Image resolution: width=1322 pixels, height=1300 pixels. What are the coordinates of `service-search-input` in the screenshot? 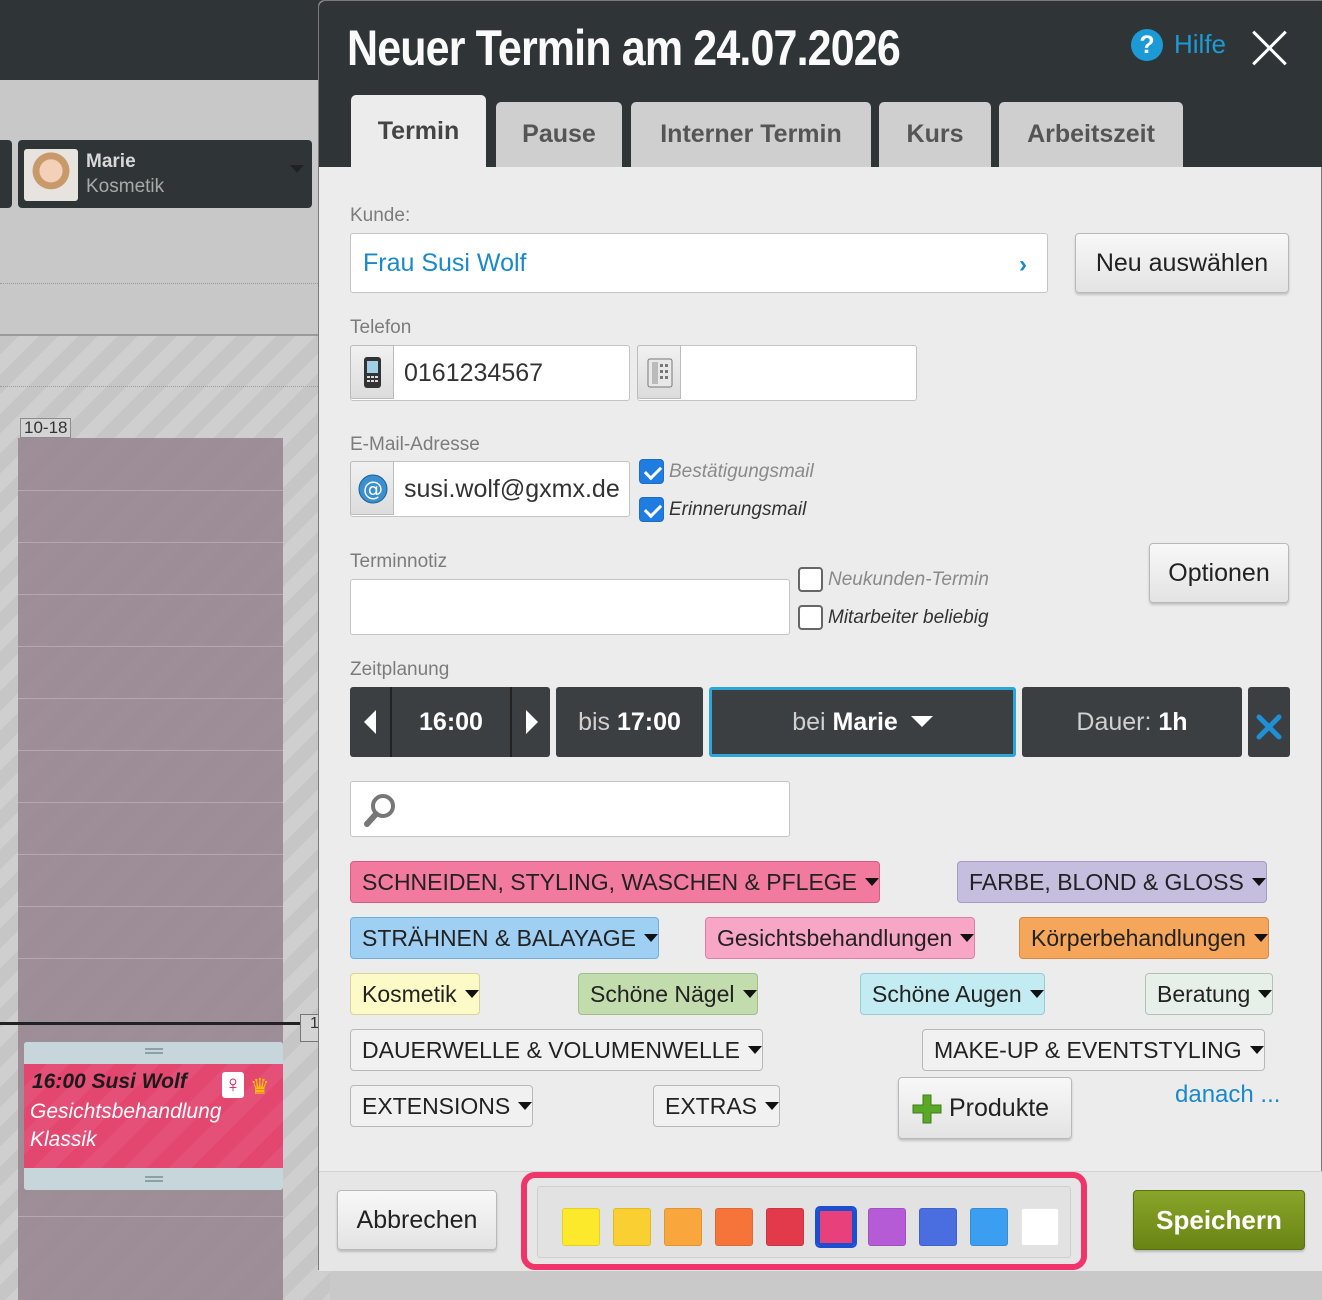 It's located at (570, 809).